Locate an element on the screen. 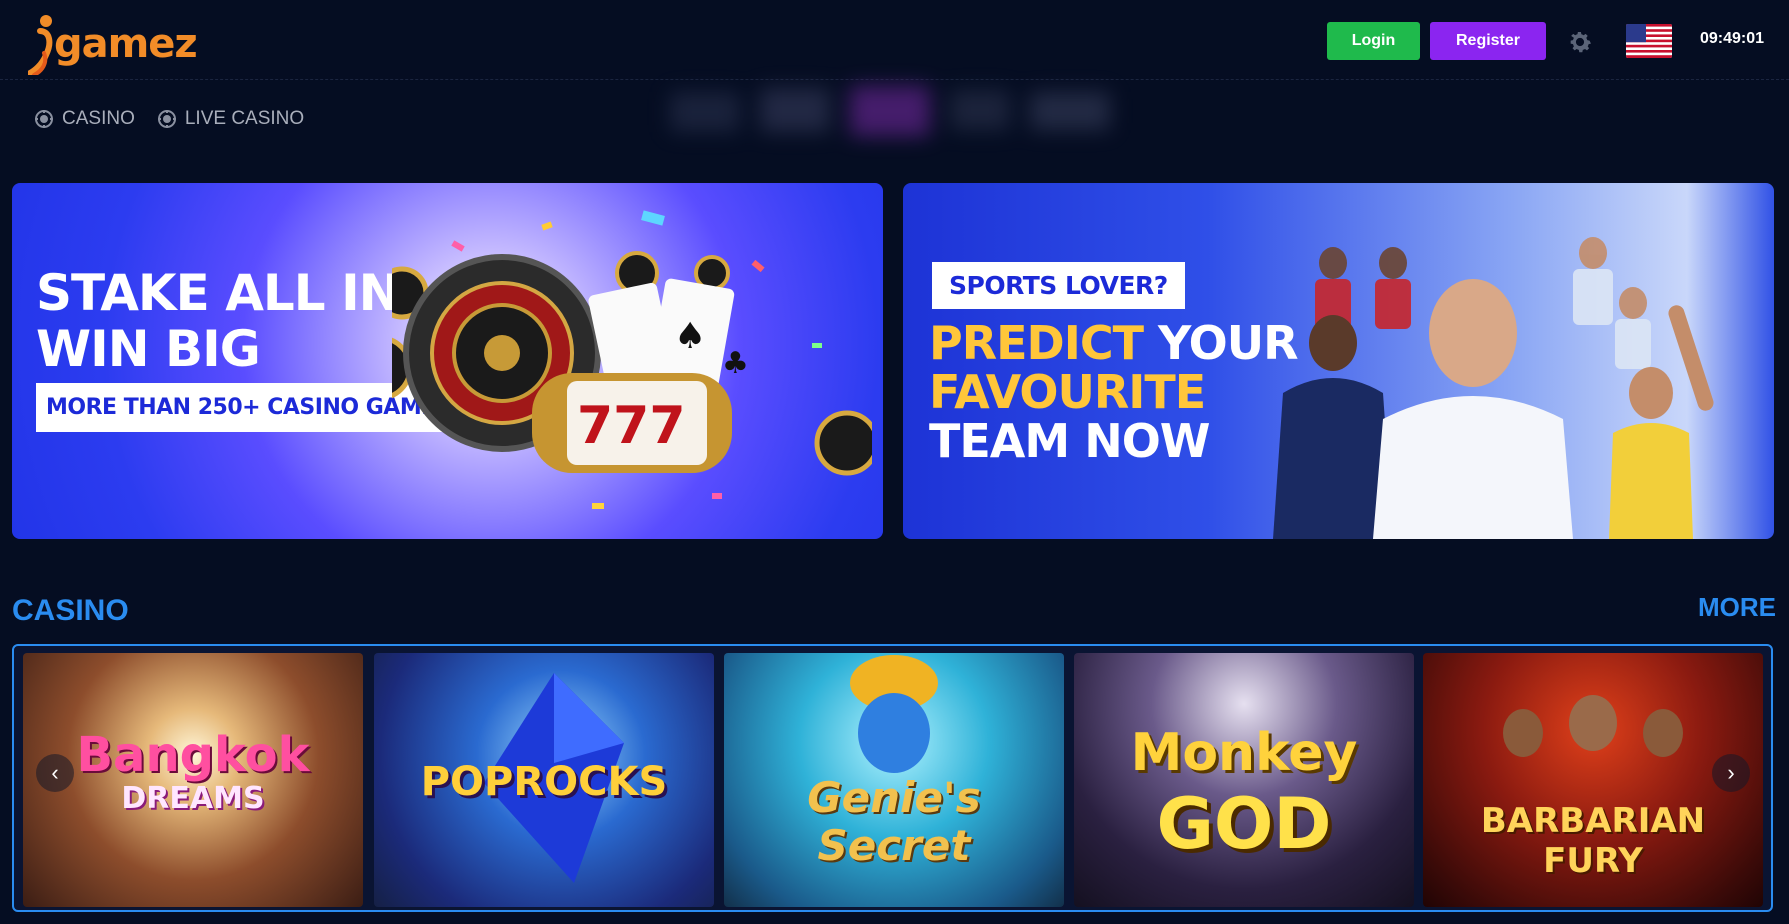  football-players-image is located at coordinates (1493, 388).